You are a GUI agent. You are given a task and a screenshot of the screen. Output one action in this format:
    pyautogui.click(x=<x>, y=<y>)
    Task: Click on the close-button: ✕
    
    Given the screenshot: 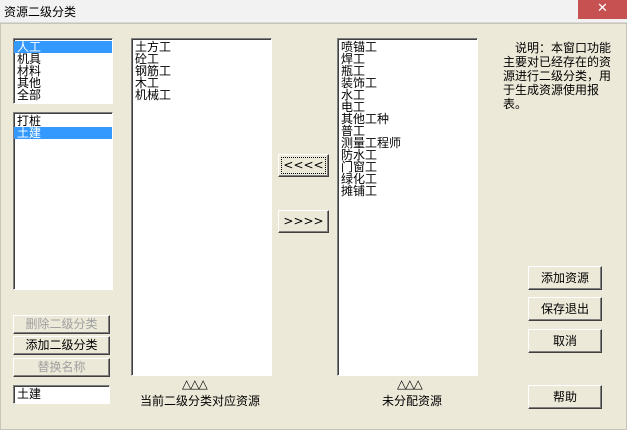 What is the action you would take?
    pyautogui.click(x=602, y=9)
    